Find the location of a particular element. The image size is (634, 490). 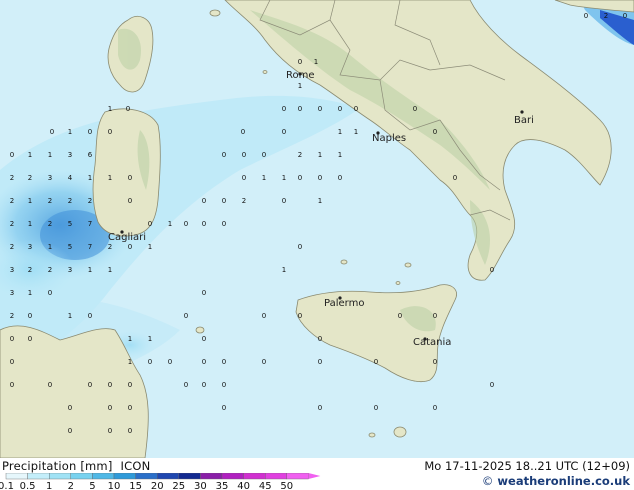

run-time: Mo 17-11-2025 18..21 UTC (12+09) is located at coordinates (527, 466).